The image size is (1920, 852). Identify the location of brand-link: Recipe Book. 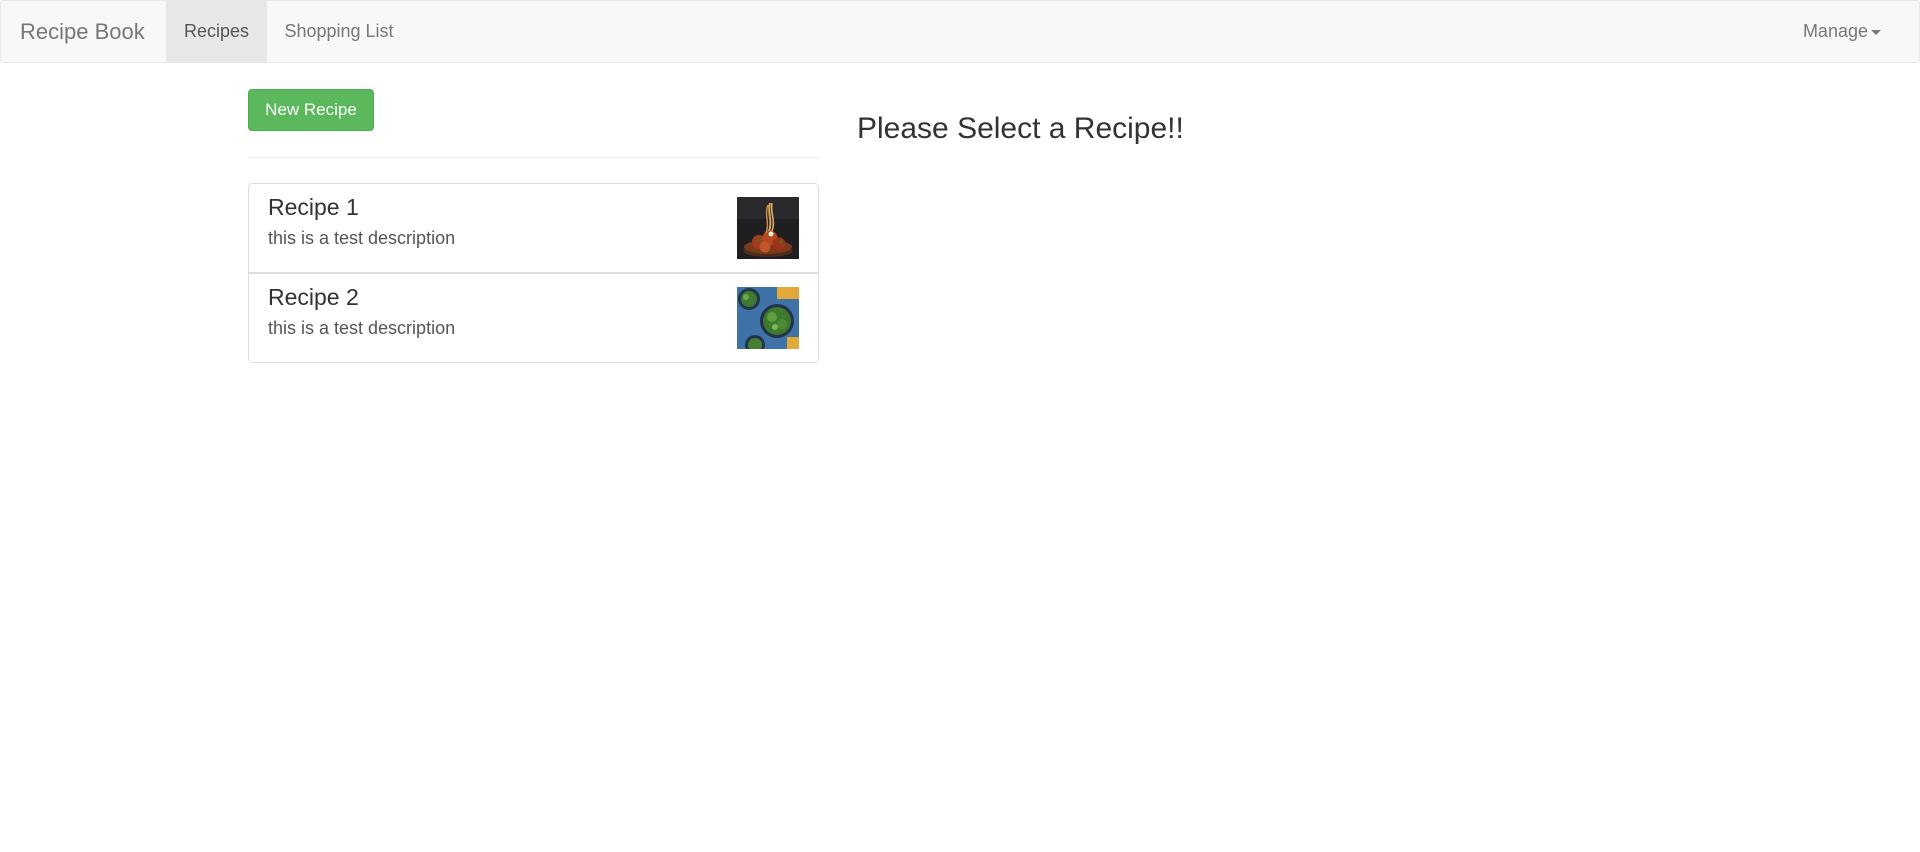
(82, 31).